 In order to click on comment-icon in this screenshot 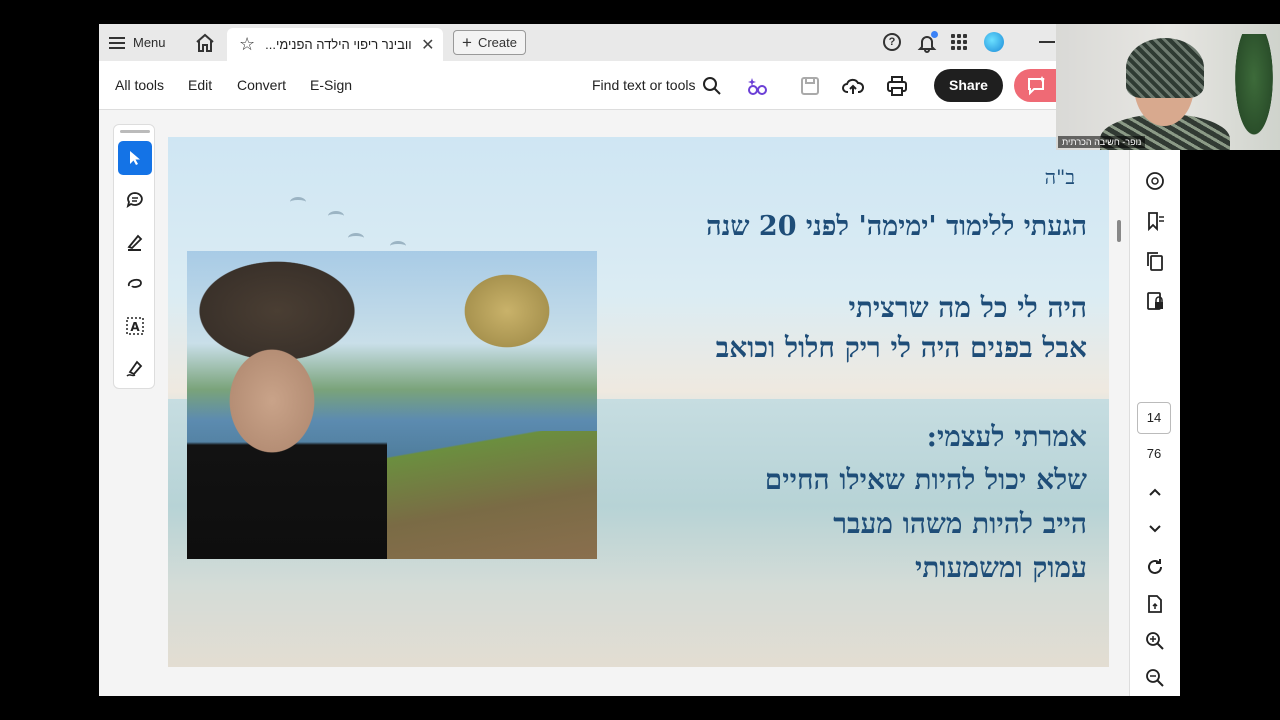, I will do `click(134, 200)`.